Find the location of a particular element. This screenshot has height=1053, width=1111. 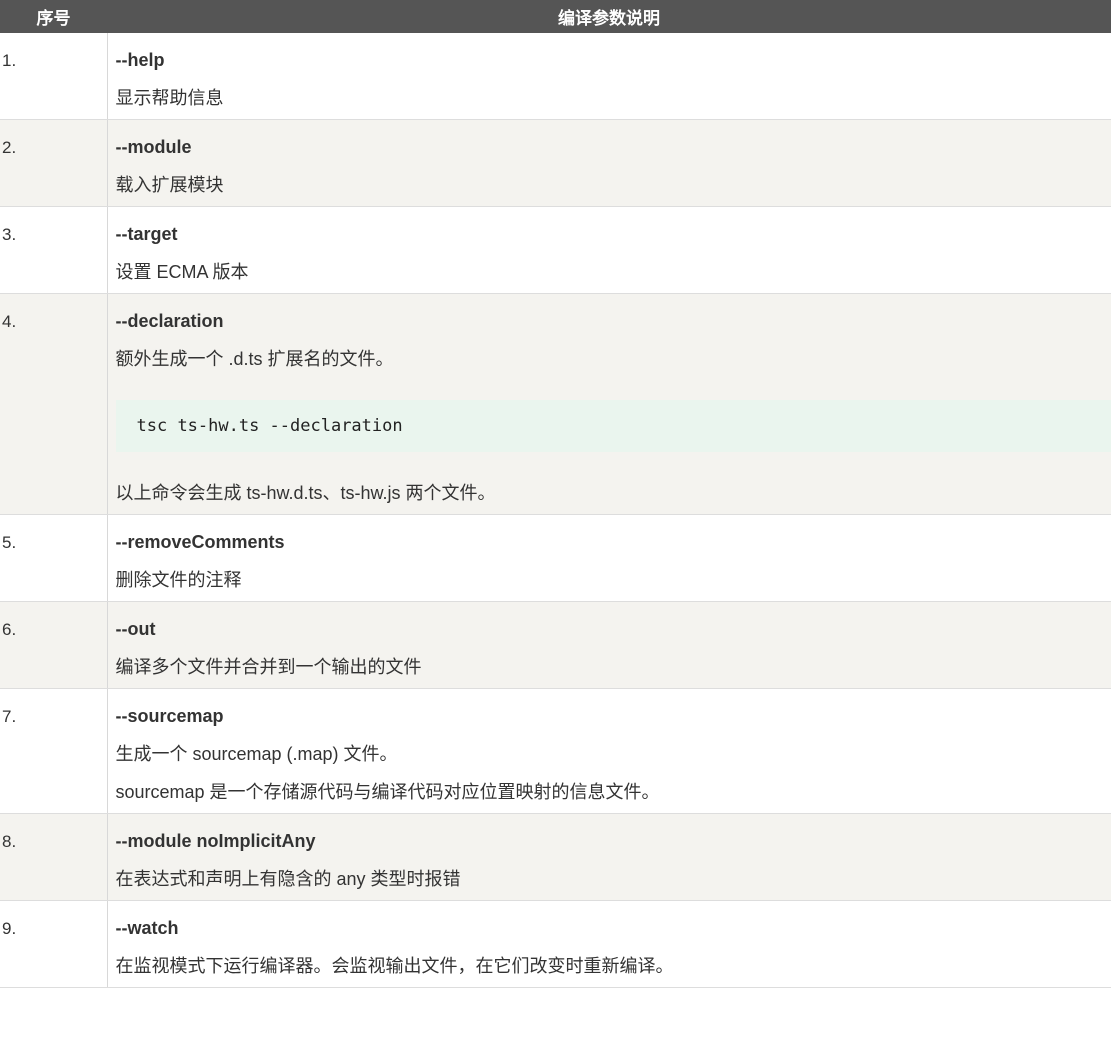

option-flag: --watch is located at coordinates (147, 928).